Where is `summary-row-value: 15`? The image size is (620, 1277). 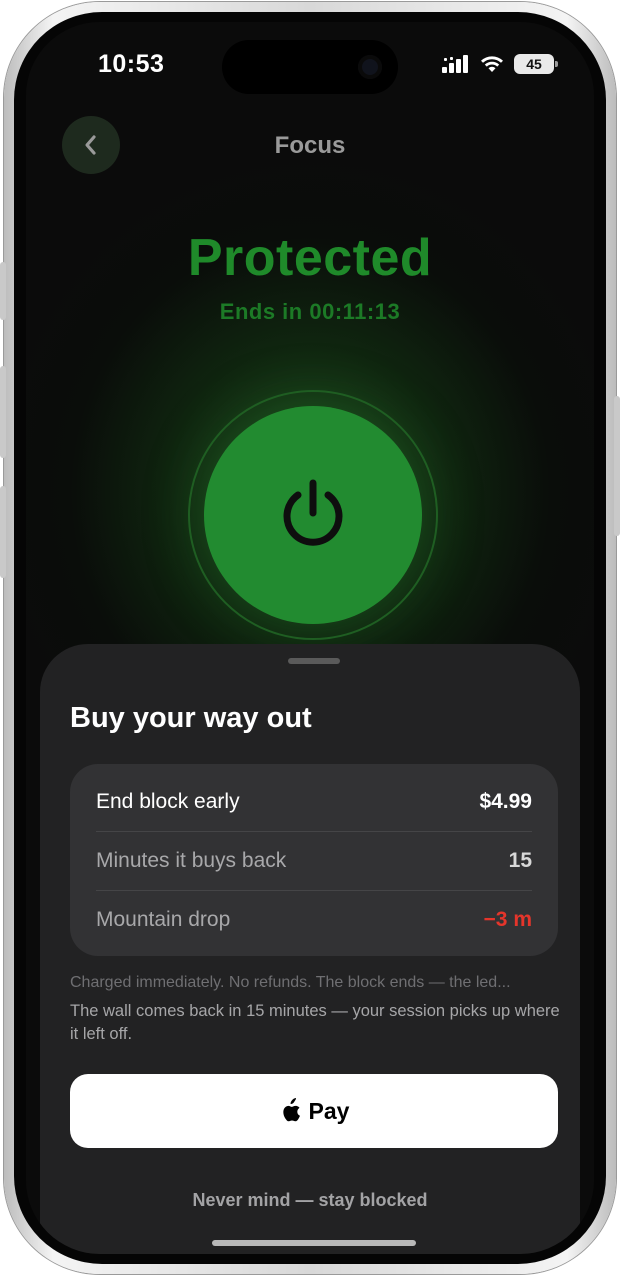 summary-row-value: 15 is located at coordinates (520, 860).